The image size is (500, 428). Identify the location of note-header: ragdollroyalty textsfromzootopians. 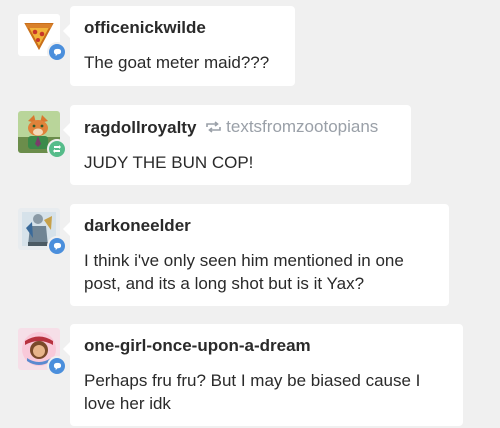
(240, 127).